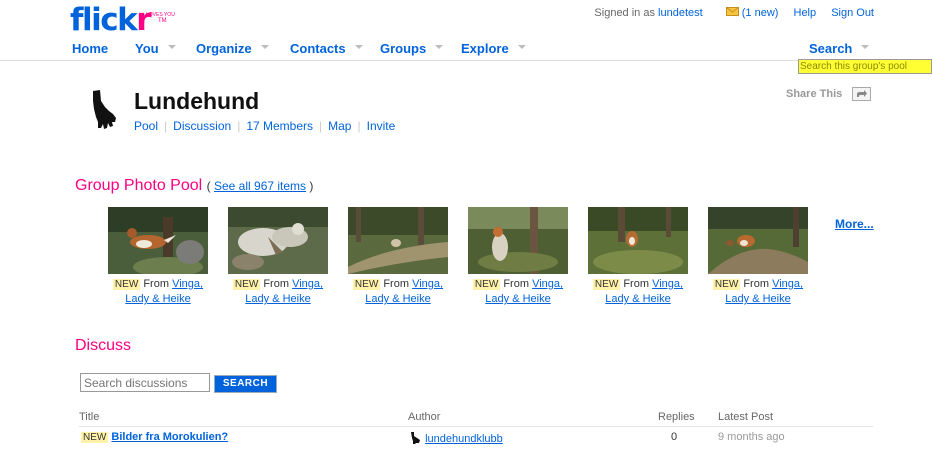  I want to click on pool-title: Group Photo Pool, so click(139, 185).